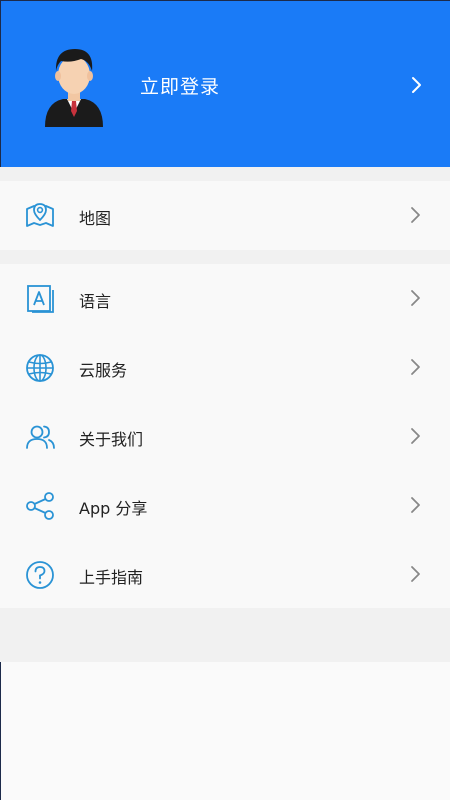 The image size is (450, 800). I want to click on menu-item-app-share: App 分享, so click(225, 505).